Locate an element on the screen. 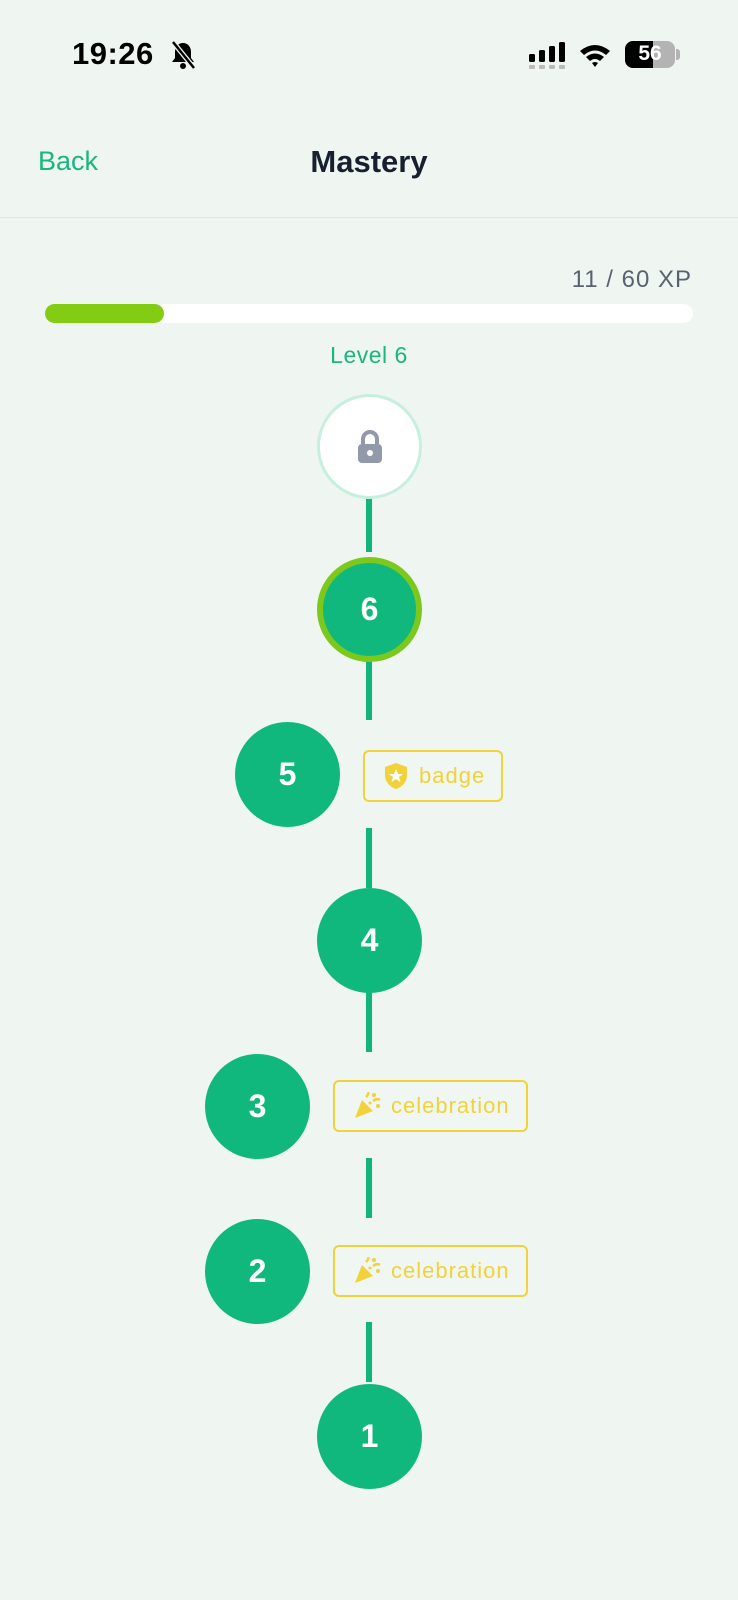  xp-progress-text: 11 / 60 XP is located at coordinates (631, 279).